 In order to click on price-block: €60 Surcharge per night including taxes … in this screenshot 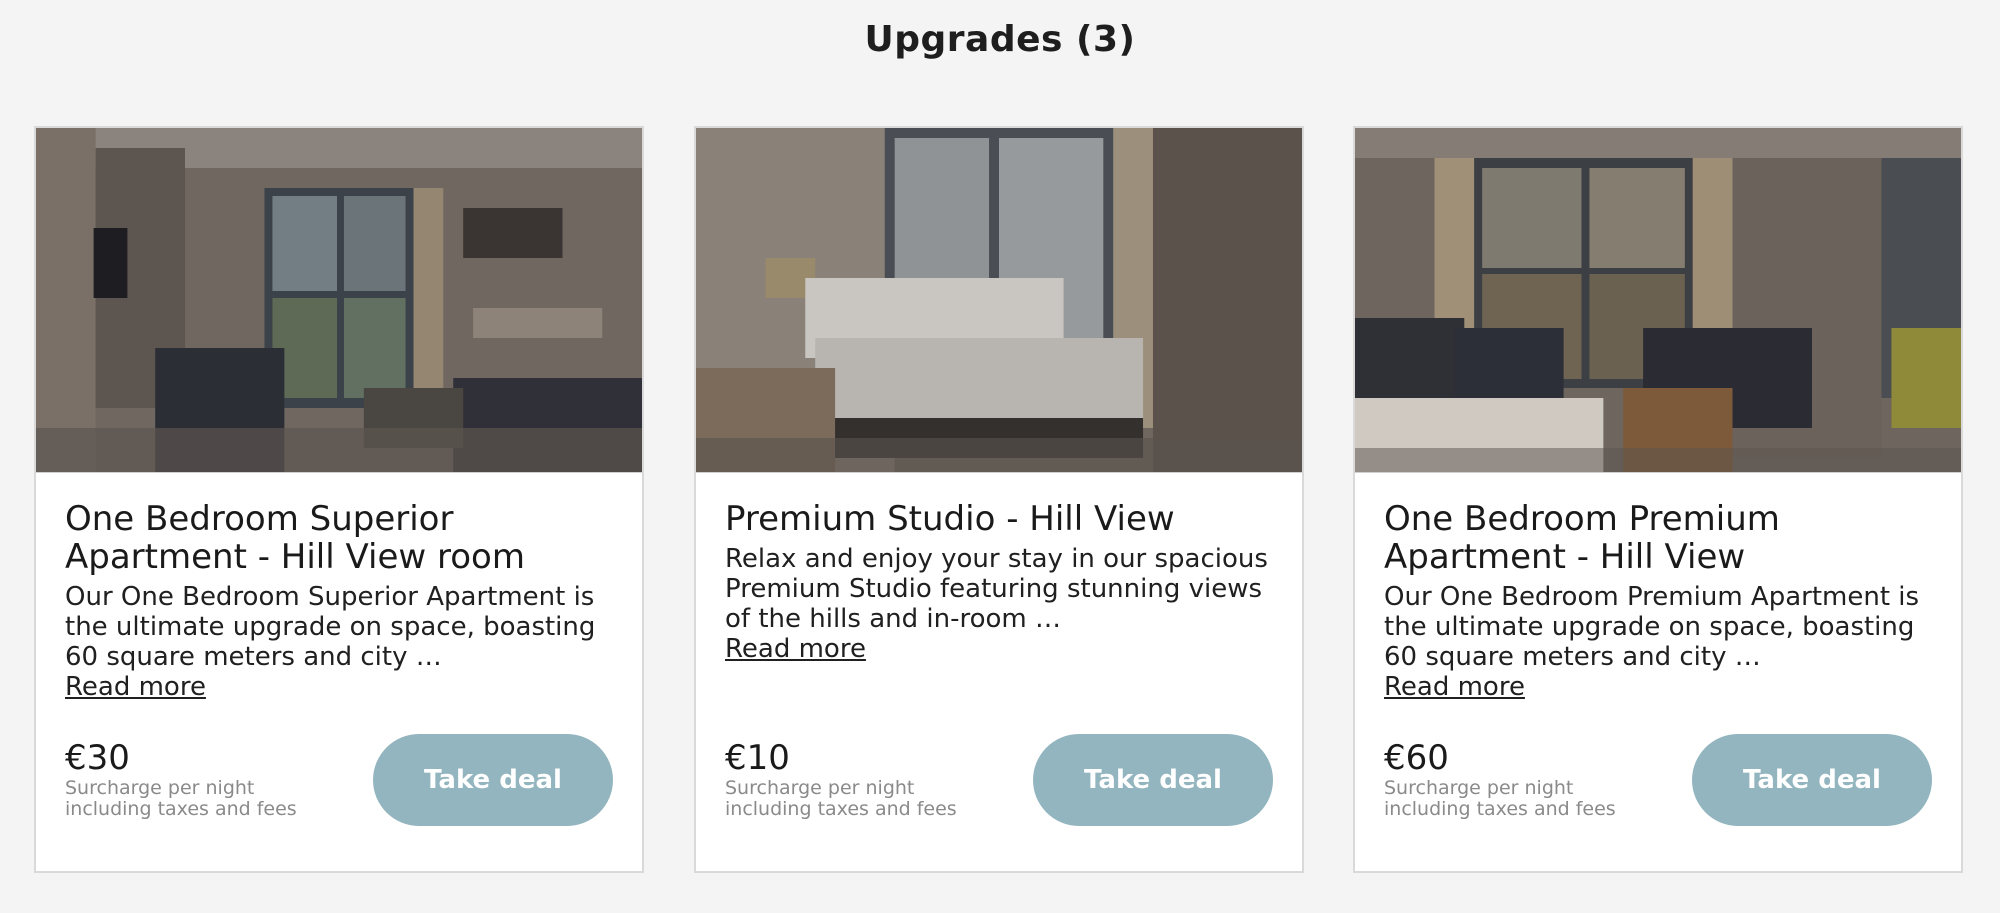, I will do `click(1514, 779)`.